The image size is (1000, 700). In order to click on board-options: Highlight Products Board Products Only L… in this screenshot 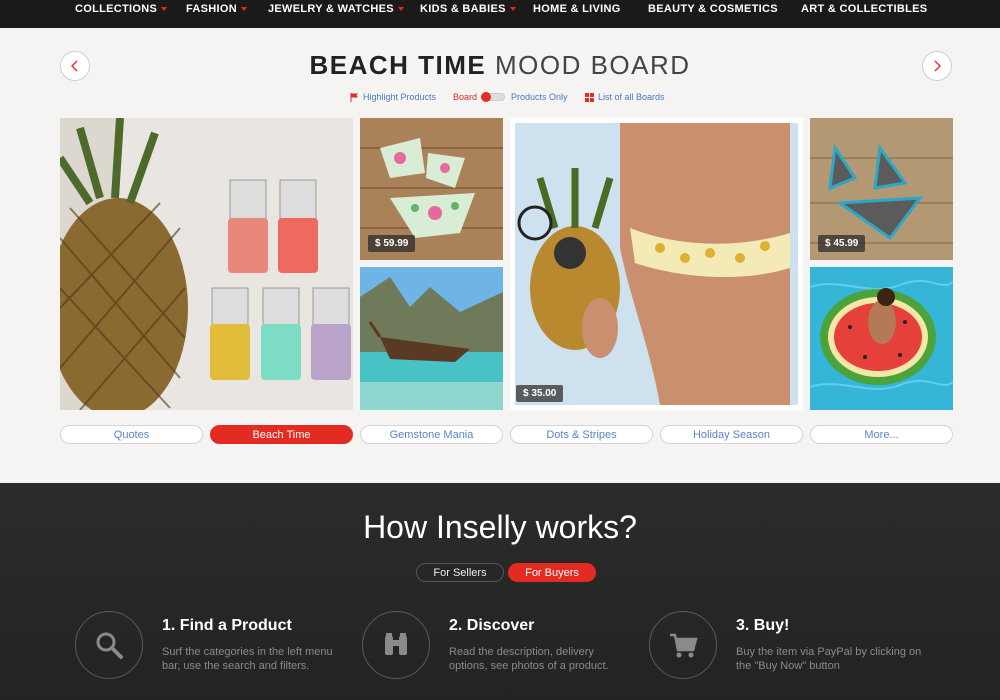, I will do `click(500, 99)`.